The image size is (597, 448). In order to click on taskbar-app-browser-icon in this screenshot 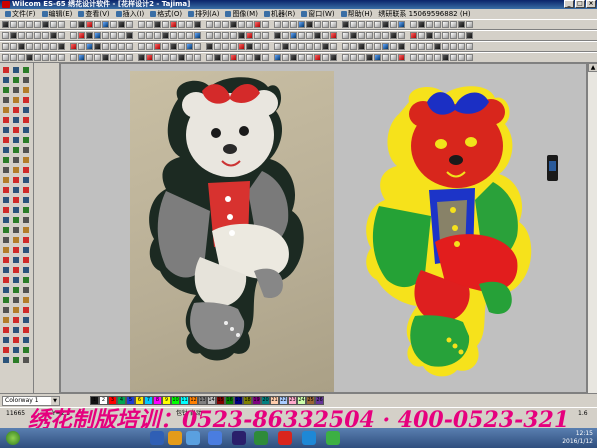, I will do `click(157, 438)`.